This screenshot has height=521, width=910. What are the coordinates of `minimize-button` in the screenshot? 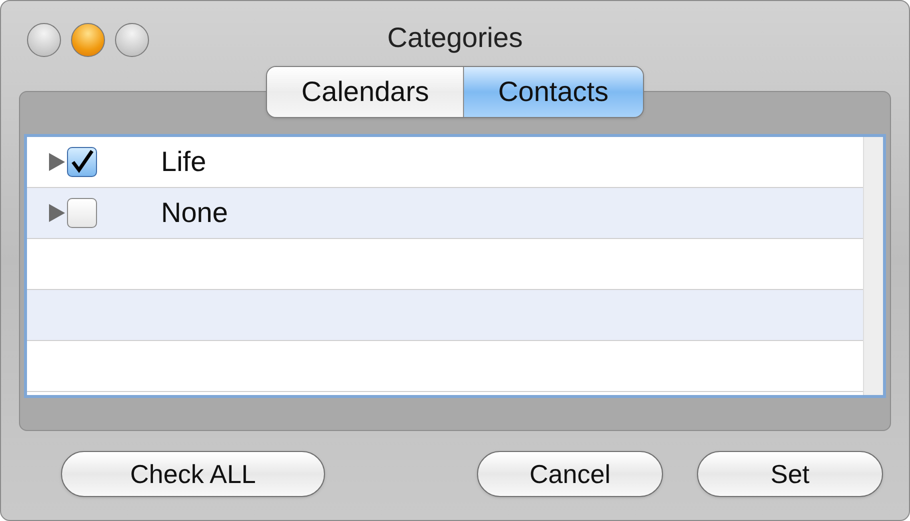 It's located at (88, 40).